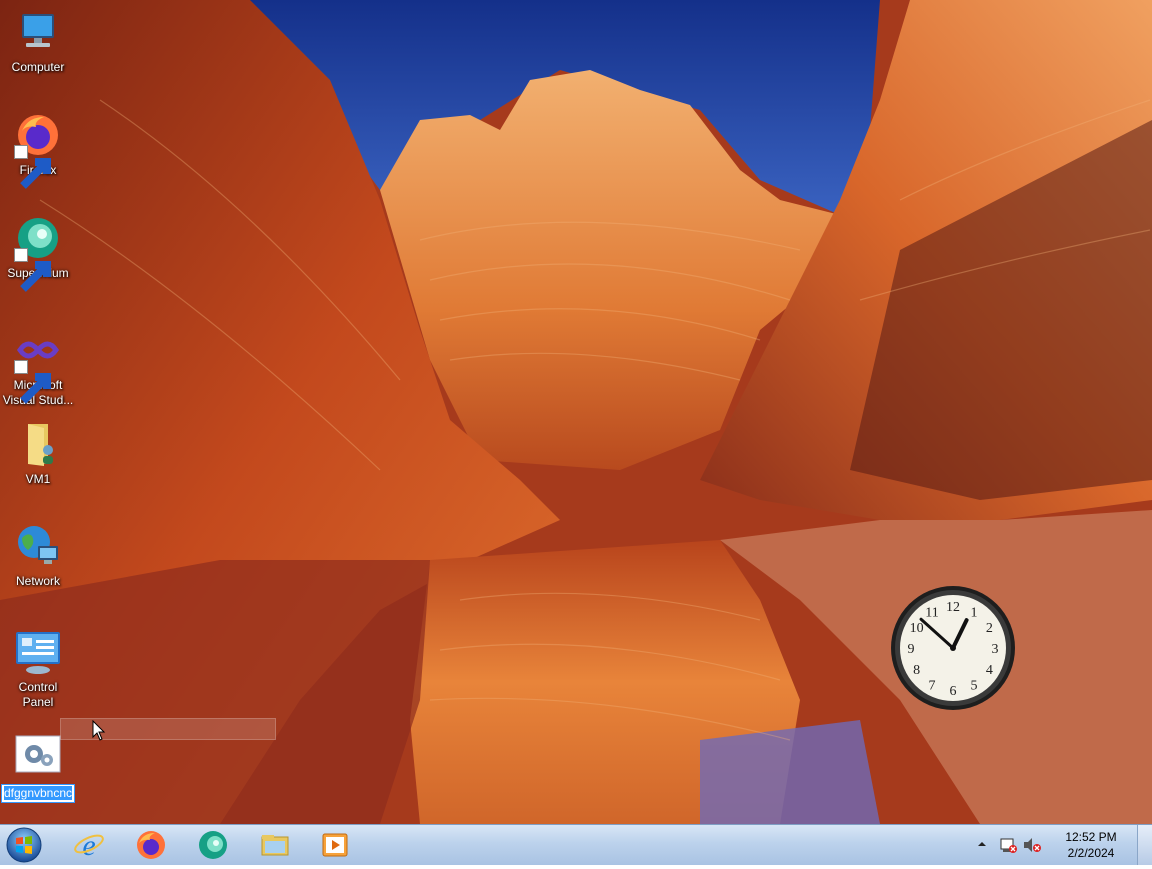 The height and width of the screenshot is (869, 1152). I want to click on clock-numeral: 9, so click(911, 649).